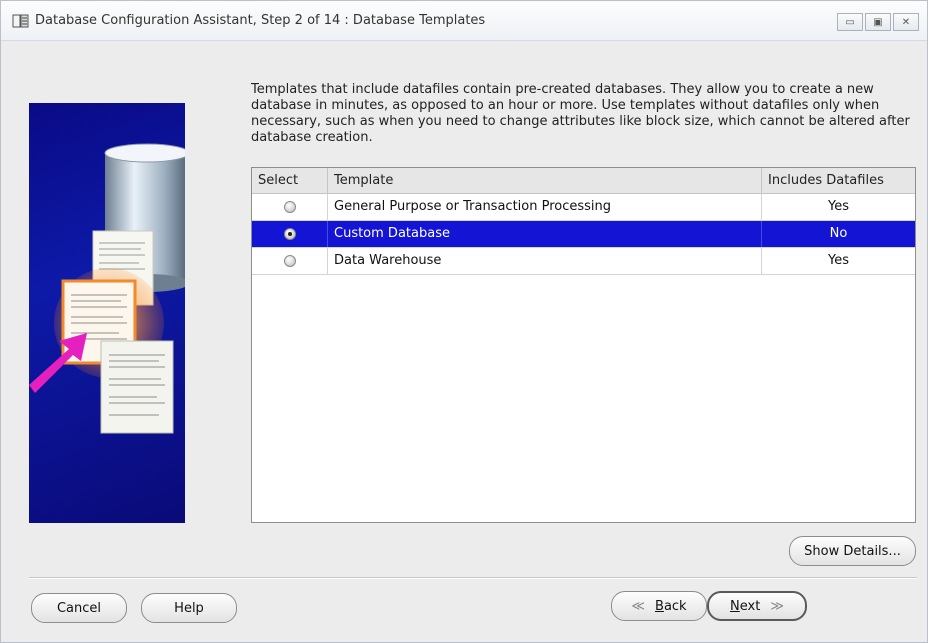  Describe the element at coordinates (21, 21) in the screenshot. I see `dbca-app-icon` at that location.